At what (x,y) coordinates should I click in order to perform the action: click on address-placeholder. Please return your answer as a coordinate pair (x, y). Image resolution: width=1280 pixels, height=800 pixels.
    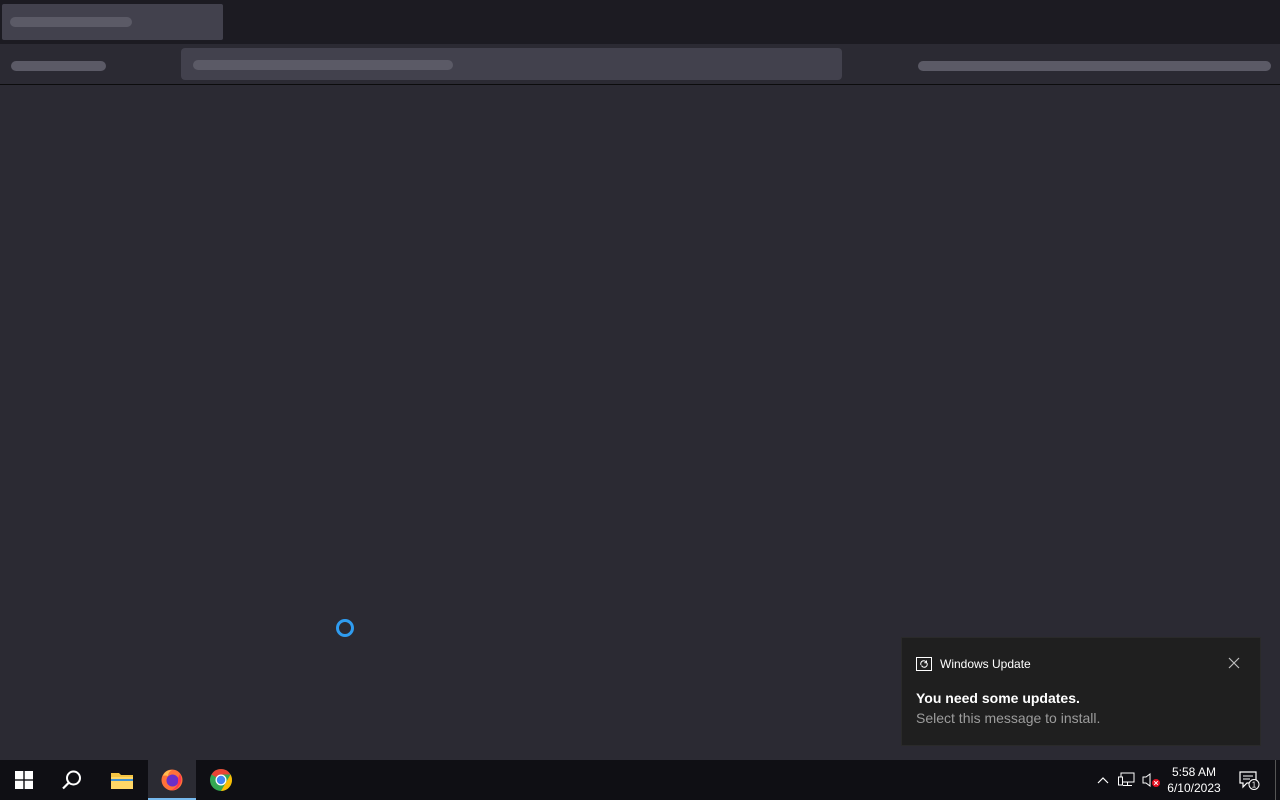
    Looking at the image, I should click on (323, 65).